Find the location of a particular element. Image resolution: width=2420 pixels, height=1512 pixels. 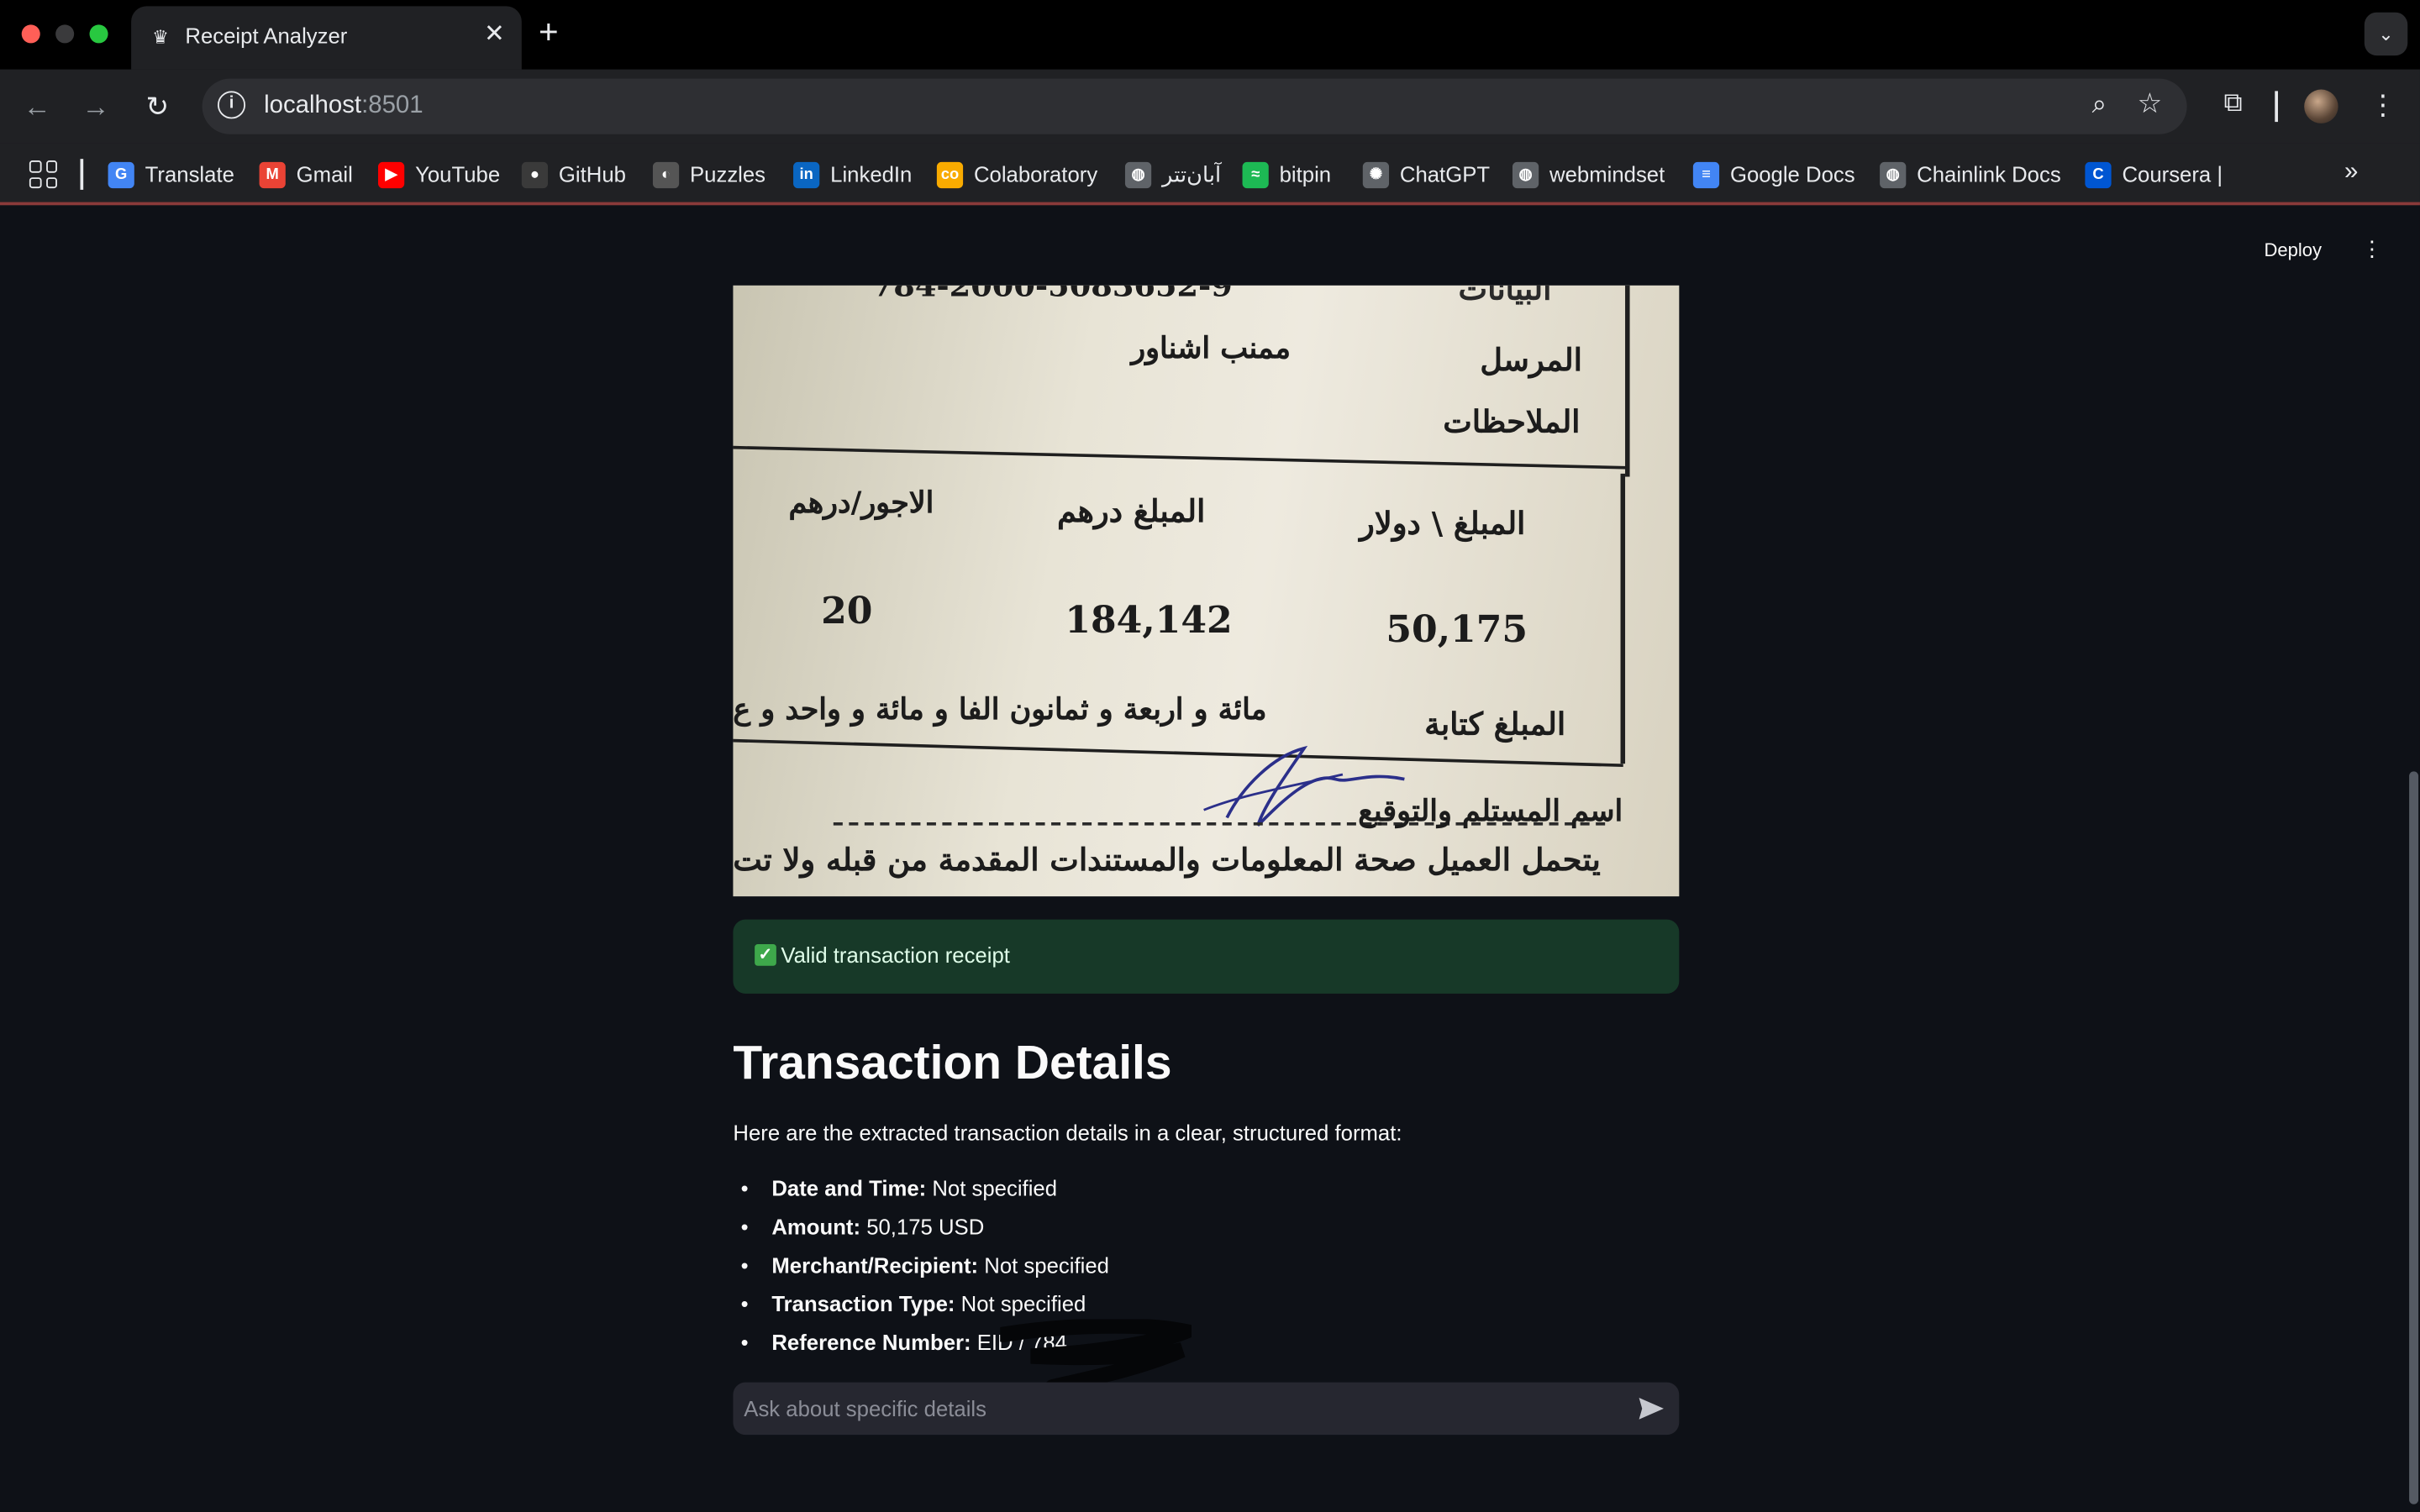

detail-label: Merchant/Recipient: is located at coordinates (875, 1265).